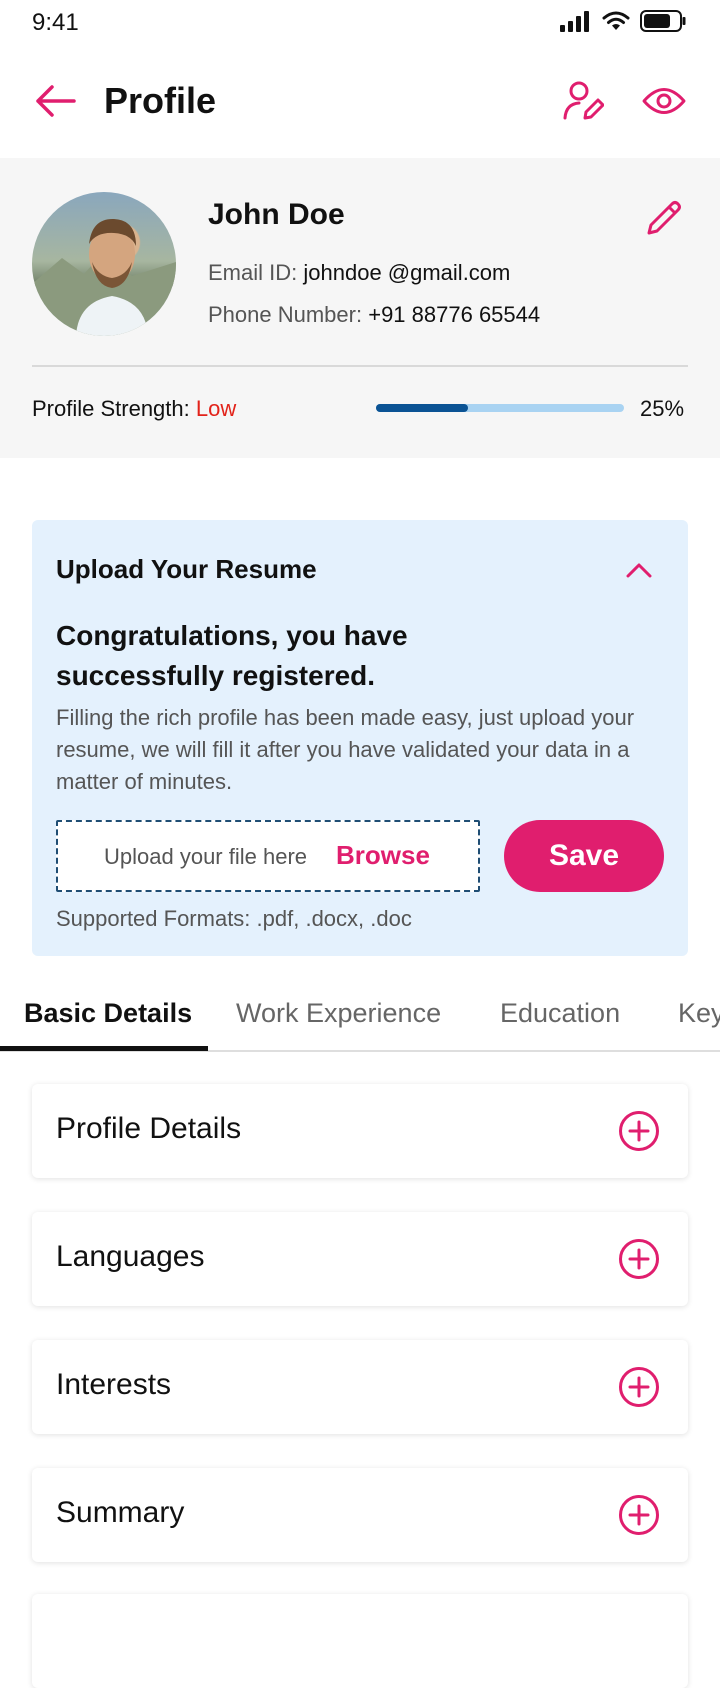  I want to click on user-edit-icon, so click(584, 100).